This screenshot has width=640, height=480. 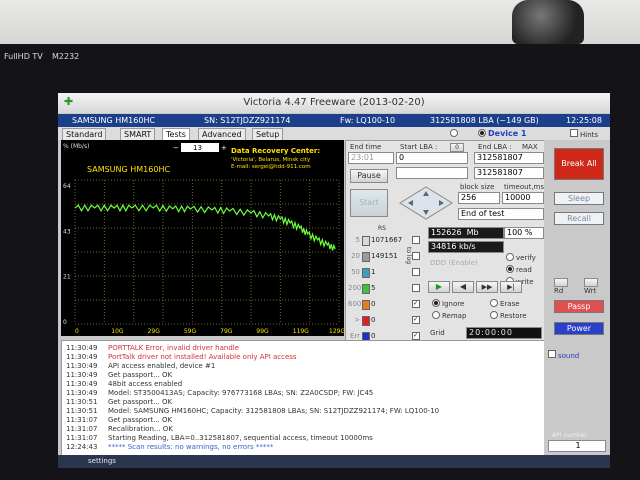 I want to click on log-time: 12:24:43, so click(x=82, y=447).